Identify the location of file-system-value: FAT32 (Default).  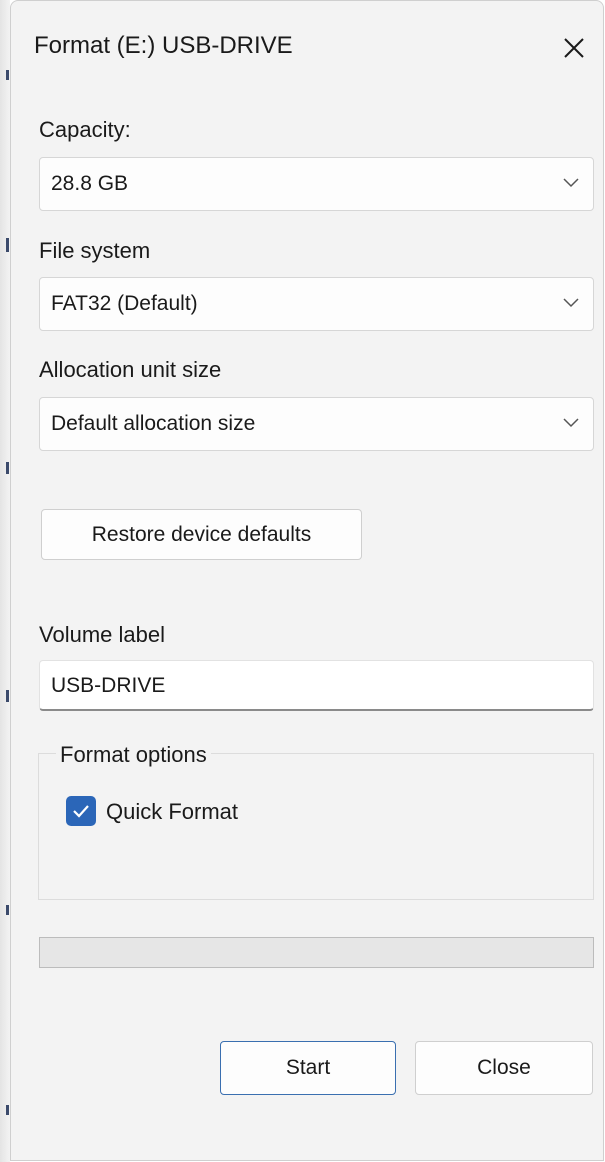
(124, 303).